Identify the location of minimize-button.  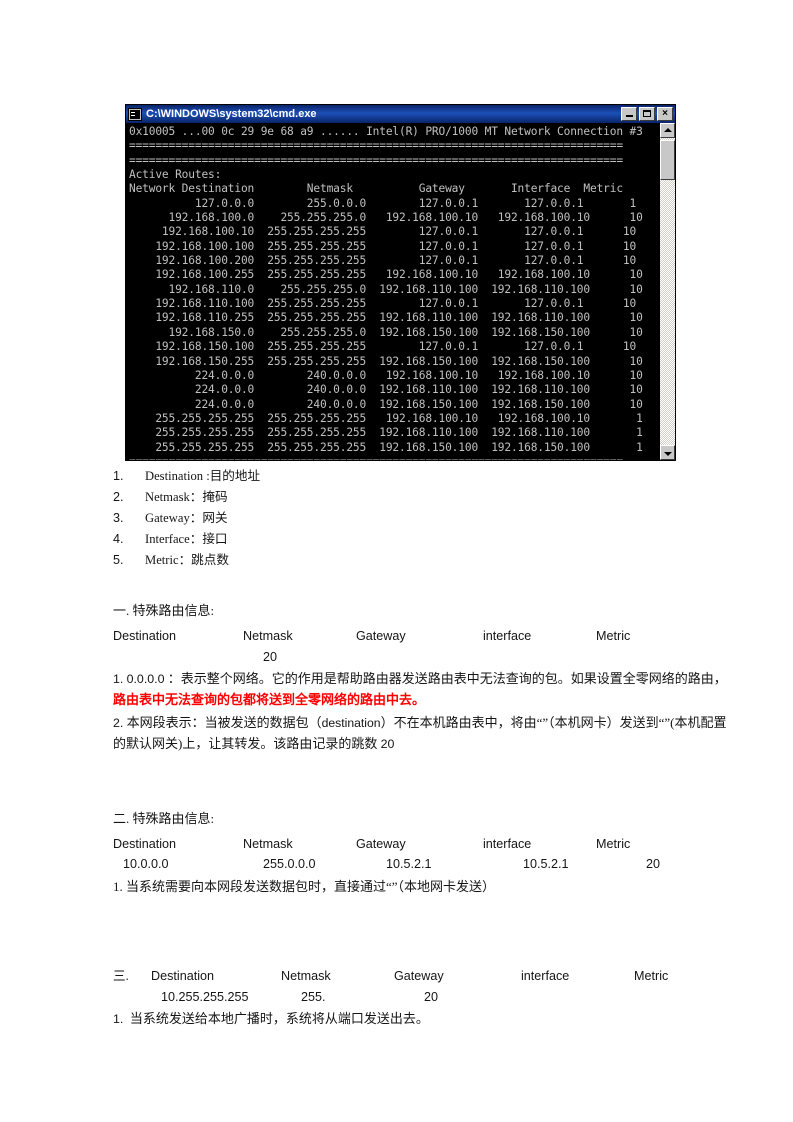
(629, 114).